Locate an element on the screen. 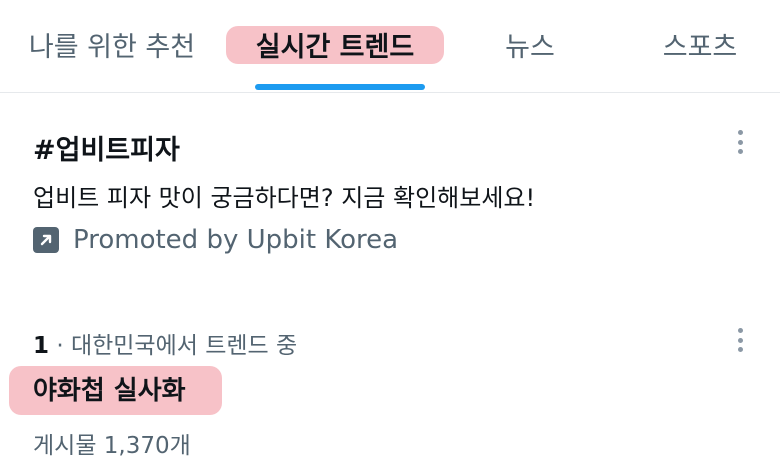 The height and width of the screenshot is (475, 780). tab-label: 나를 위한 추천 is located at coordinates (112, 47).